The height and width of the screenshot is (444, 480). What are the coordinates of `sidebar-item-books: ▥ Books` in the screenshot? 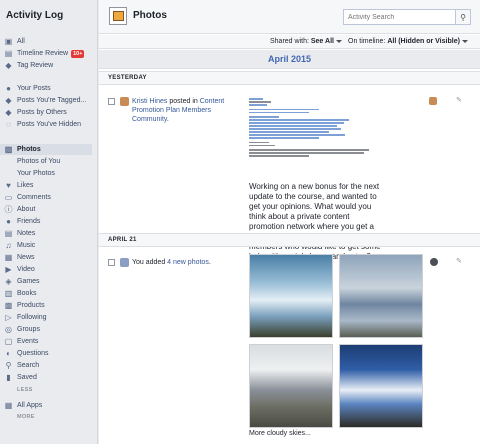 It's located at (20, 293).